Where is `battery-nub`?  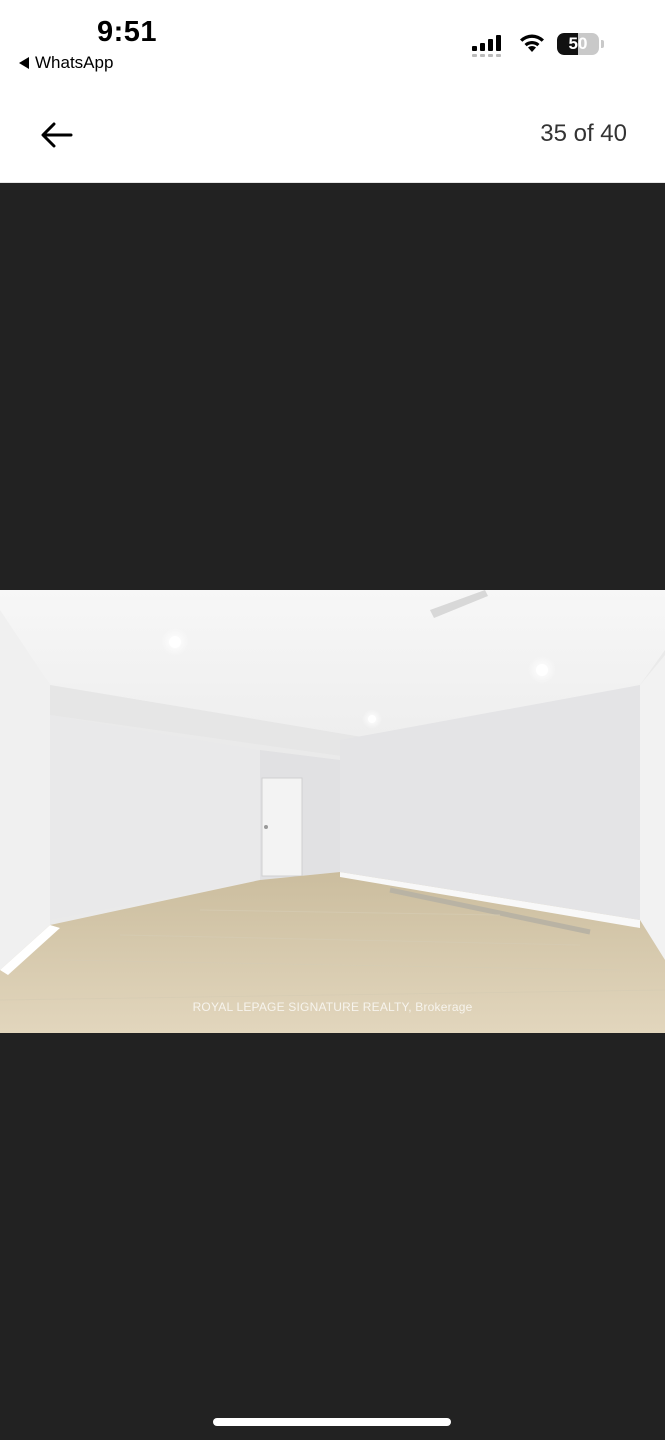 battery-nub is located at coordinates (602, 44).